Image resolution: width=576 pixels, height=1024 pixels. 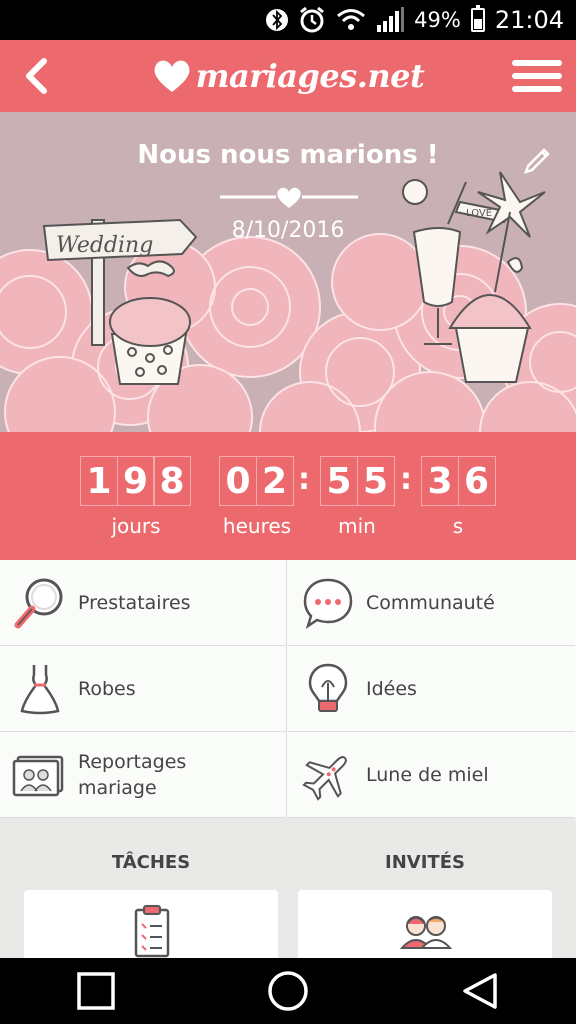 What do you see at coordinates (328, 689) in the screenshot?
I see `lightbulb-icon` at bounding box center [328, 689].